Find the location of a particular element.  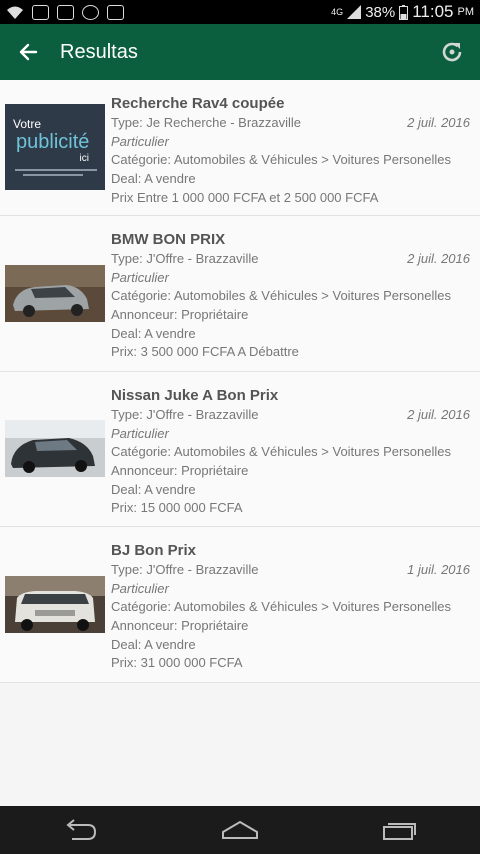

item-price: Prix: 31 000 000 FCFA is located at coordinates (177, 663).